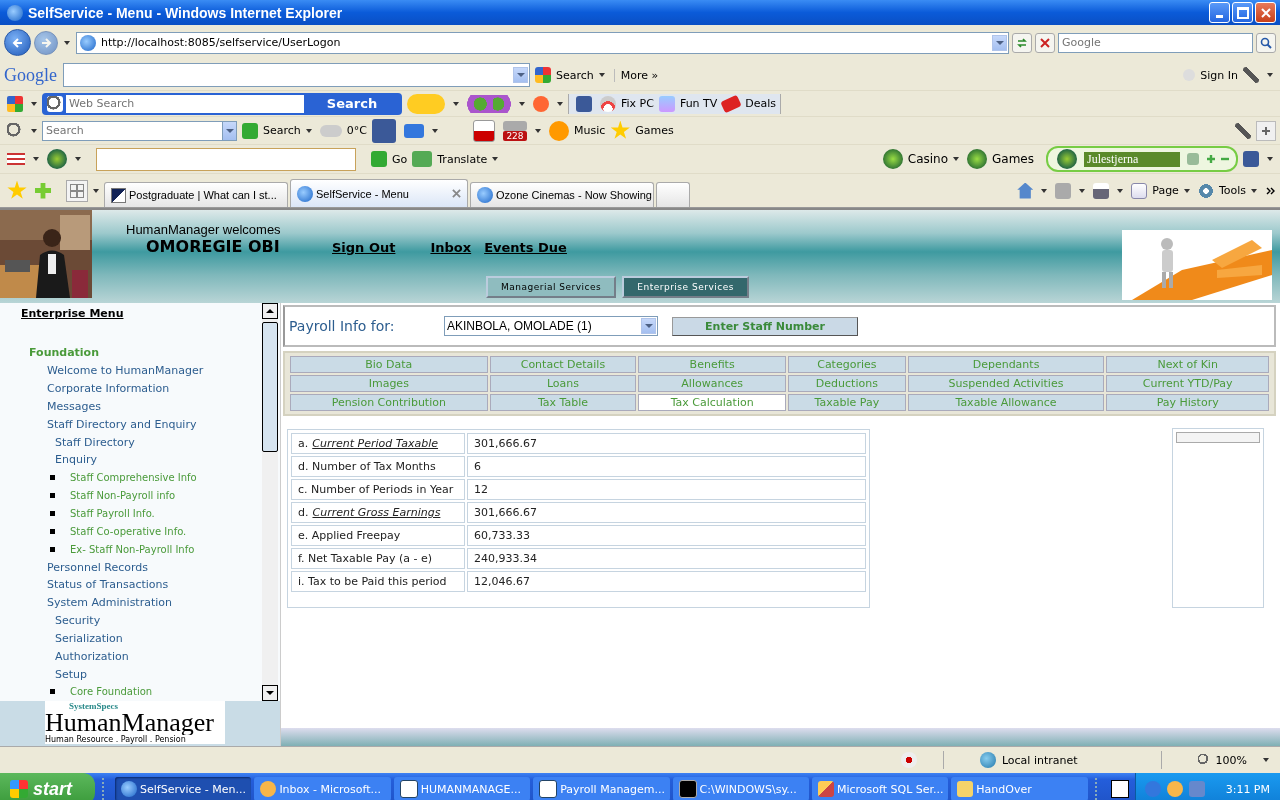 This screenshot has height=800, width=1280. What do you see at coordinates (1019, 788) in the screenshot?
I see `taskbar-button: HandOver` at bounding box center [1019, 788].